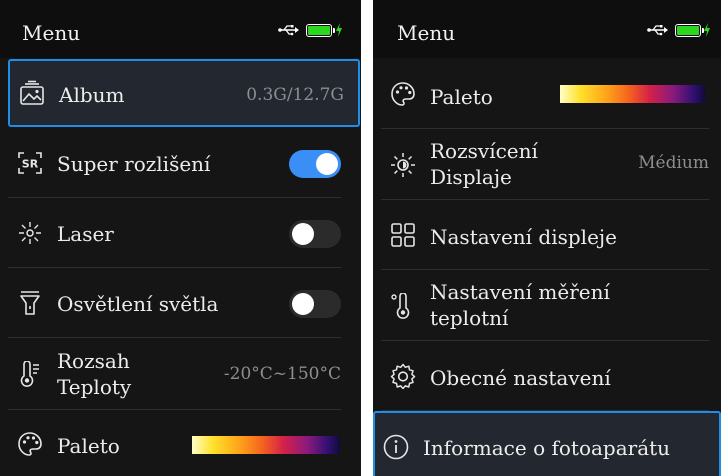 The height and width of the screenshot is (476, 721). Describe the element at coordinates (134, 164) in the screenshot. I see `menu-item-label: Super rozlišení` at that location.